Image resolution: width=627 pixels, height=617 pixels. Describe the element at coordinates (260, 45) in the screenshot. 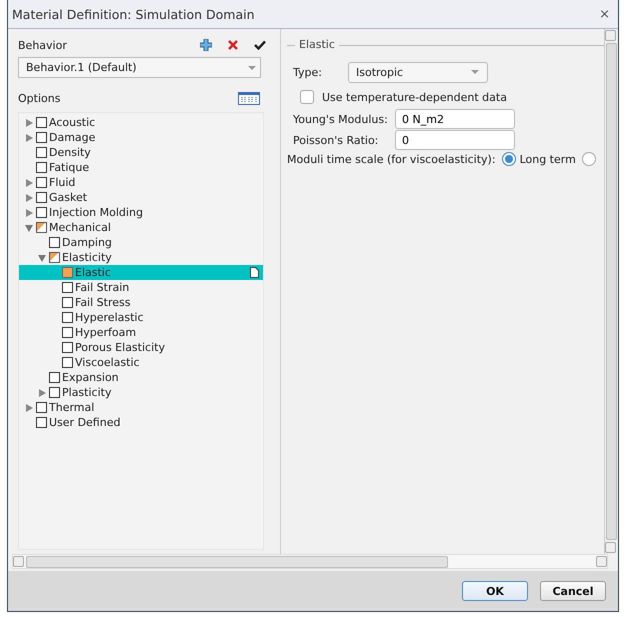

I see `check-icon` at that location.